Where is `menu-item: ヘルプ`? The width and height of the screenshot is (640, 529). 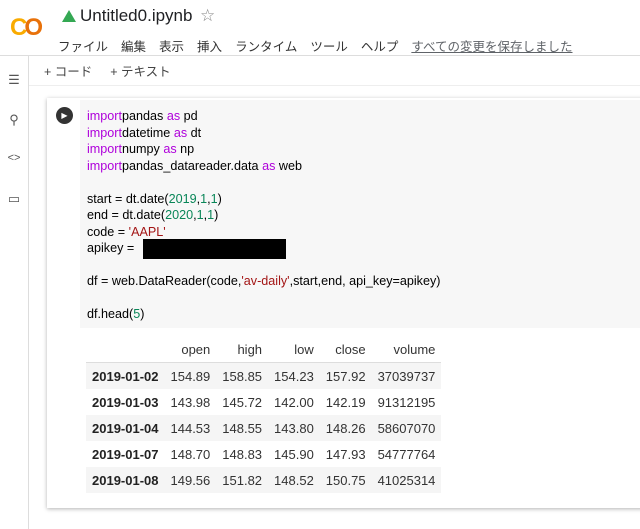
menu-item: ヘルプ is located at coordinates (380, 45).